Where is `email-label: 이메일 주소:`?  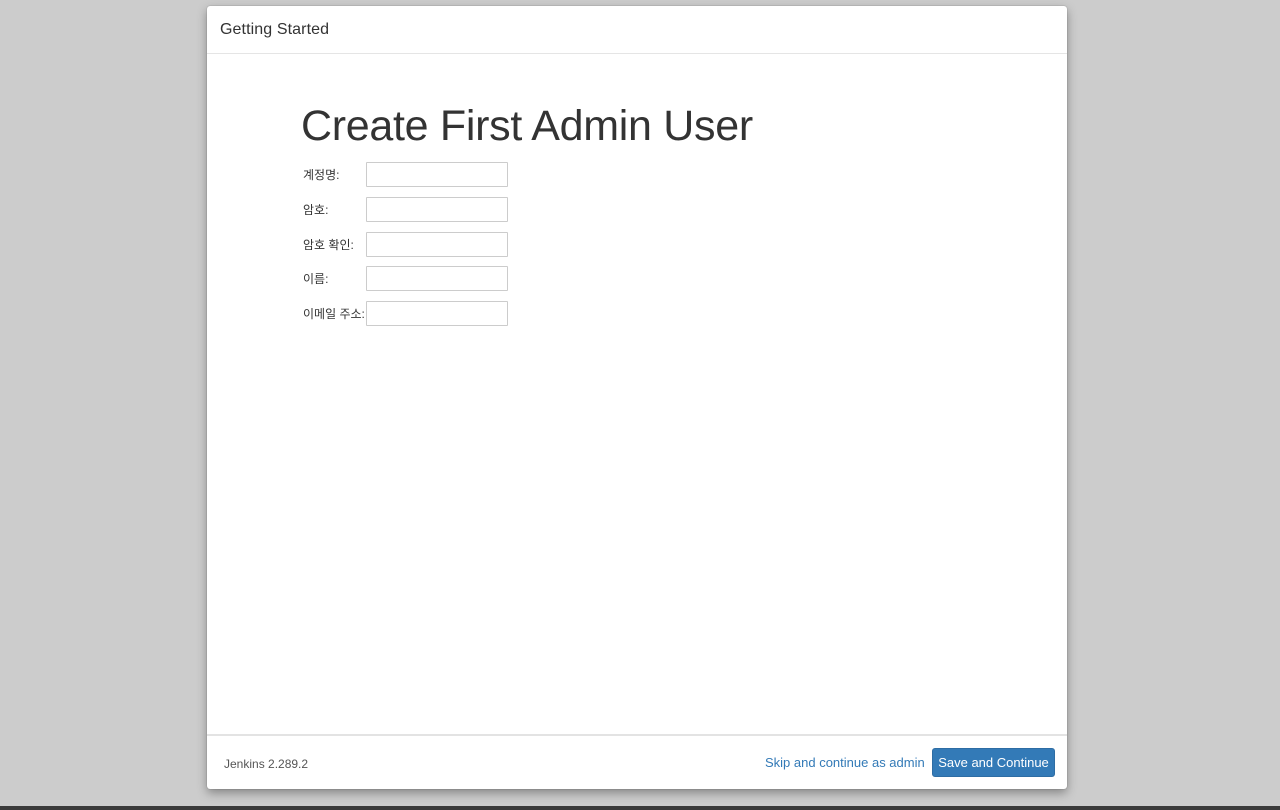
email-label: 이메일 주소: is located at coordinates (334, 314).